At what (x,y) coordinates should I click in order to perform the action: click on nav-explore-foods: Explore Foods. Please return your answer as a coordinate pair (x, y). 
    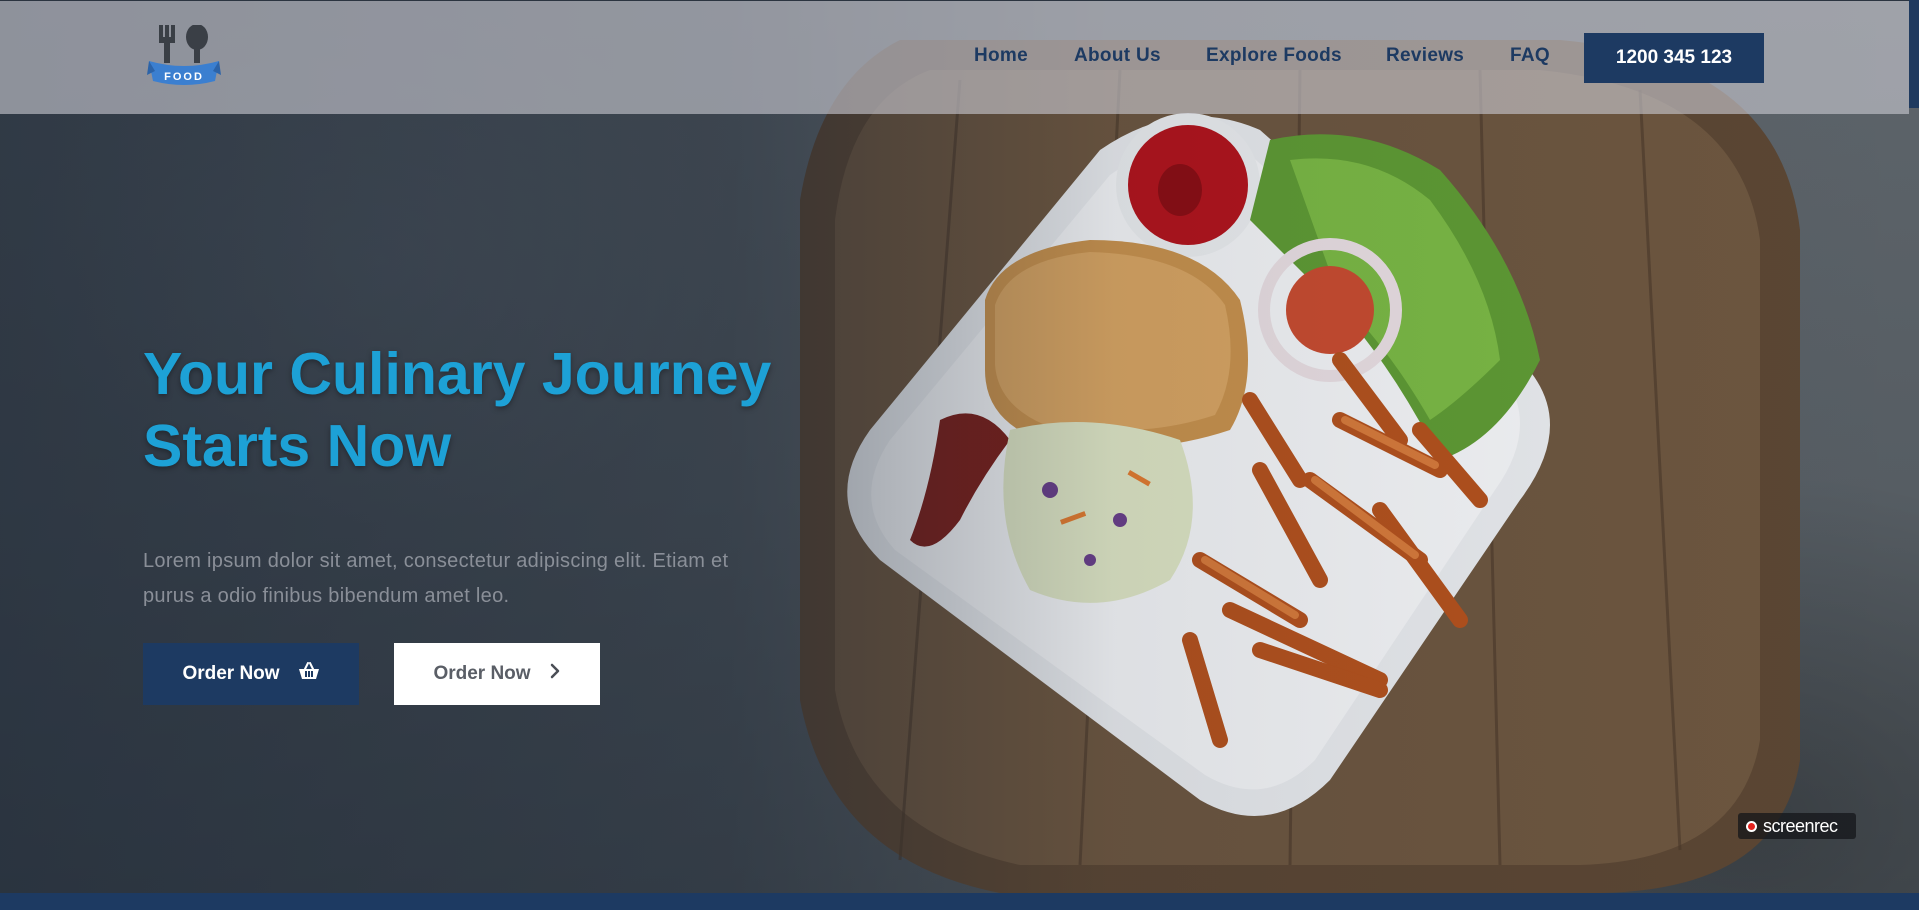
    Looking at the image, I should click on (1274, 56).